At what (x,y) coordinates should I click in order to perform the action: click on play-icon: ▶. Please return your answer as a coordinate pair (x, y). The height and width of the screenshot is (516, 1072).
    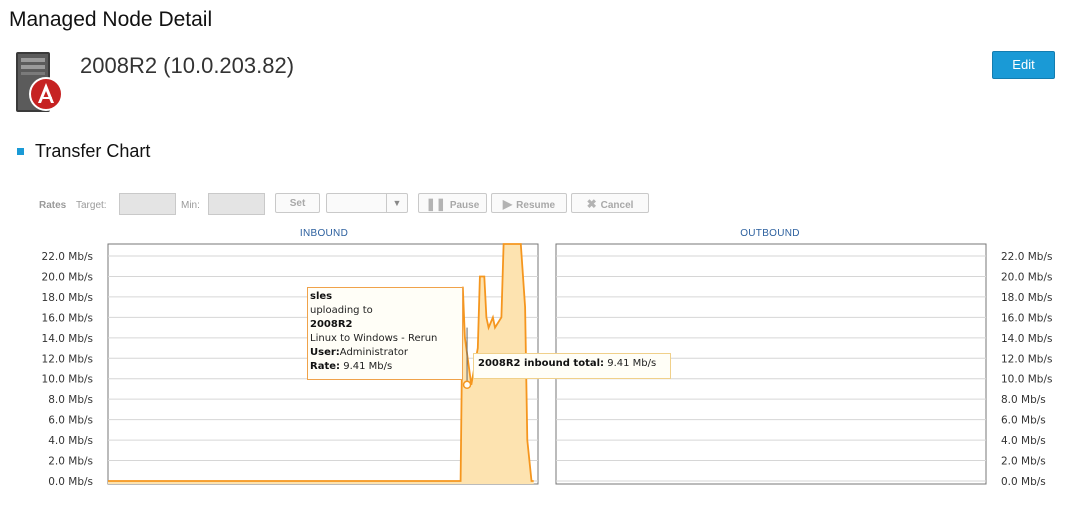
    Looking at the image, I should click on (507, 204).